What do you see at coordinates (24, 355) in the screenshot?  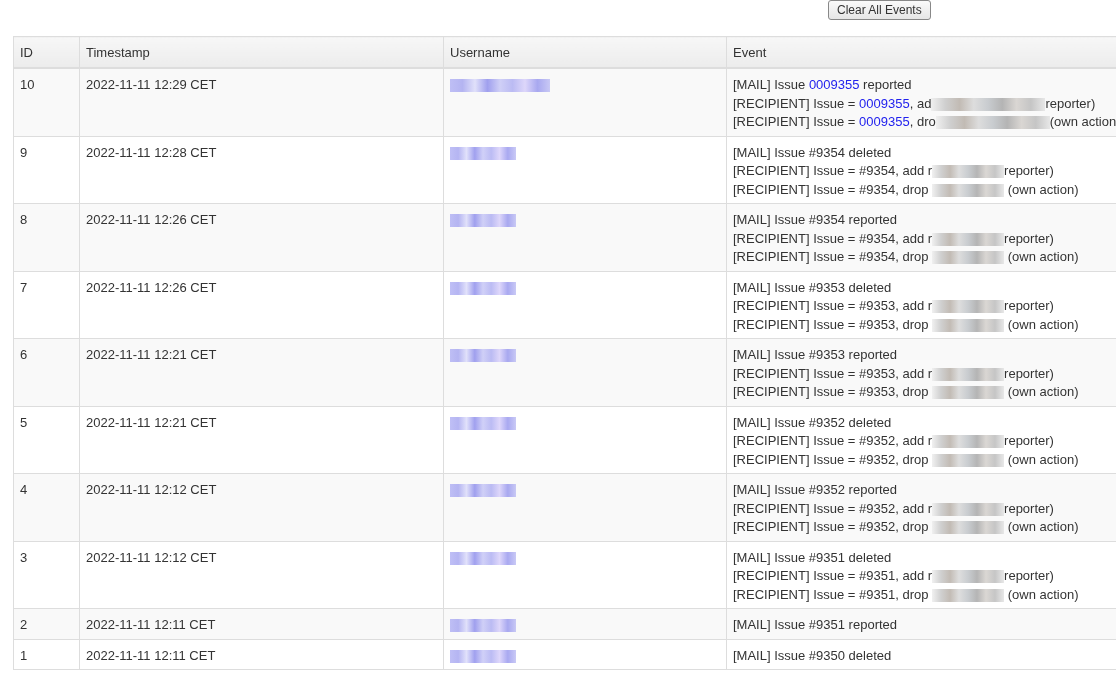 I see `id-cell-text: 6` at bounding box center [24, 355].